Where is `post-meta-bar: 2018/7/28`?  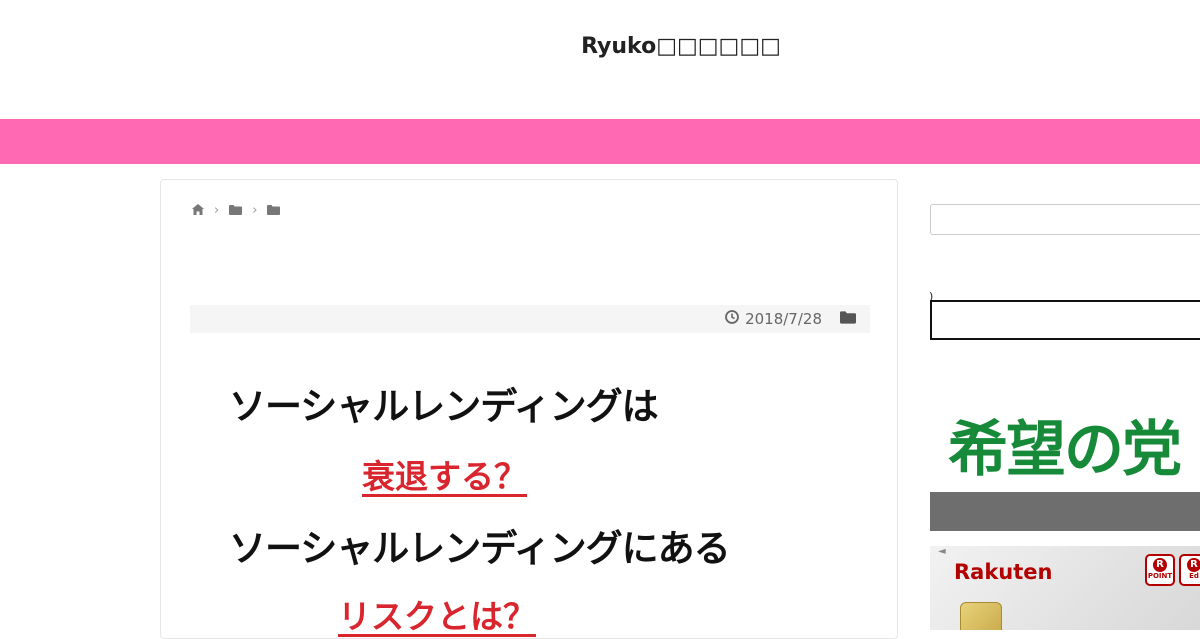 post-meta-bar: 2018/7/28 is located at coordinates (530, 319).